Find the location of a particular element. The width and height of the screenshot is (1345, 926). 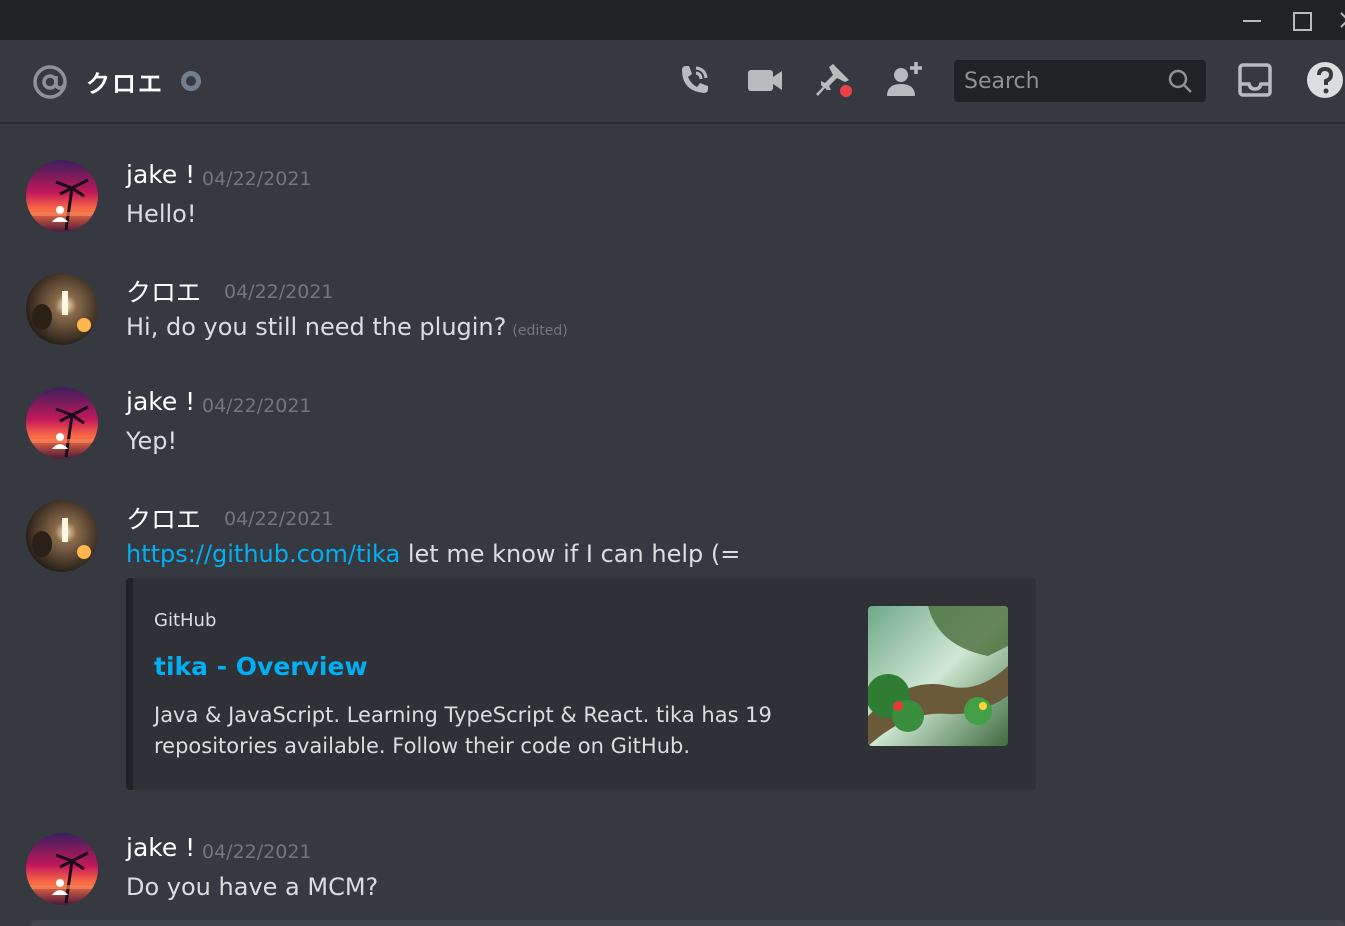

search-icon is located at coordinates (1180, 81).